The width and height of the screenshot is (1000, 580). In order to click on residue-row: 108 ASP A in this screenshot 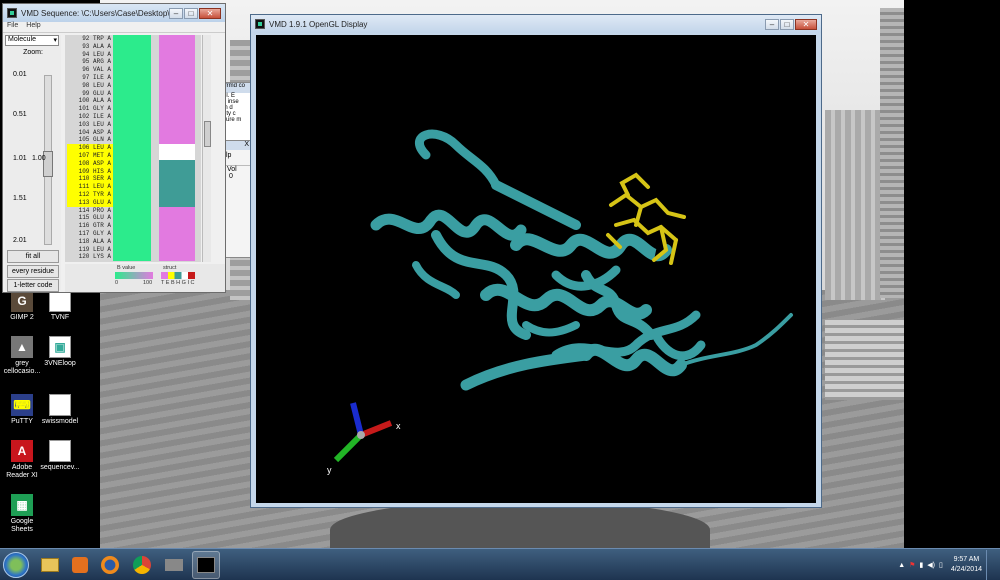, I will do `click(133, 163)`.